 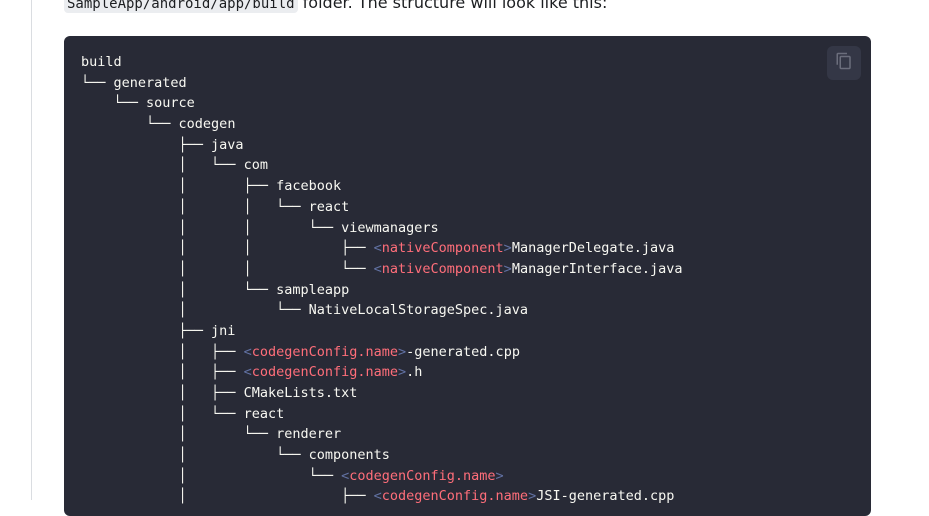 I want to click on code-line: │ └── NativeLocalStorageSpec.java, so click(x=382, y=310).